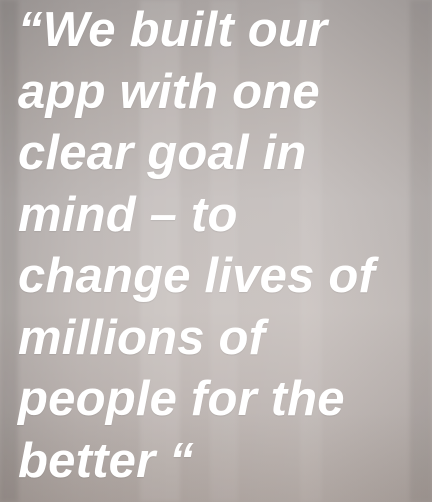 Image resolution: width=432 pixels, height=502 pixels. What do you see at coordinates (142, 337) in the screenshot?
I see `quote-line: millions of` at bounding box center [142, 337].